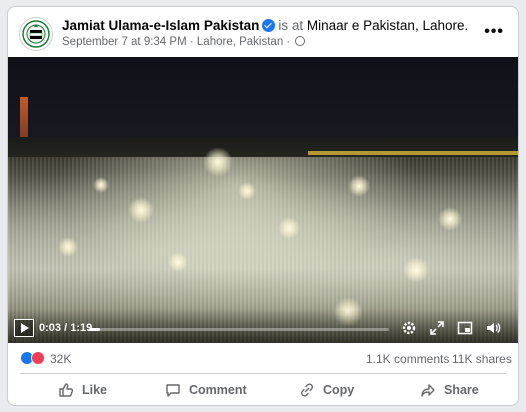  I want to click on video-lights-strip, so click(413, 153).